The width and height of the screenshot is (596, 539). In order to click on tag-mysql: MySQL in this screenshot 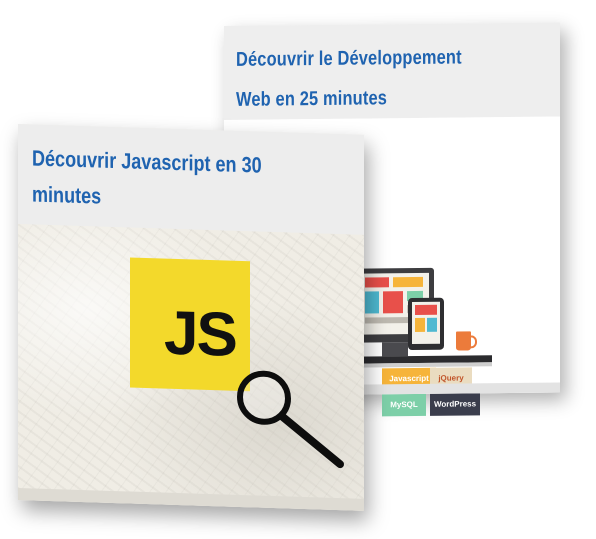, I will do `click(404, 405)`.